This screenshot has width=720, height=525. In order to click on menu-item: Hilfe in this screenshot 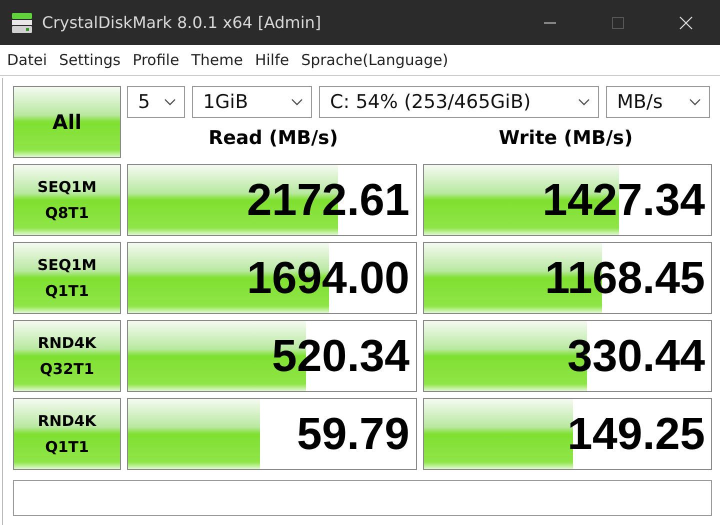, I will do `click(272, 60)`.